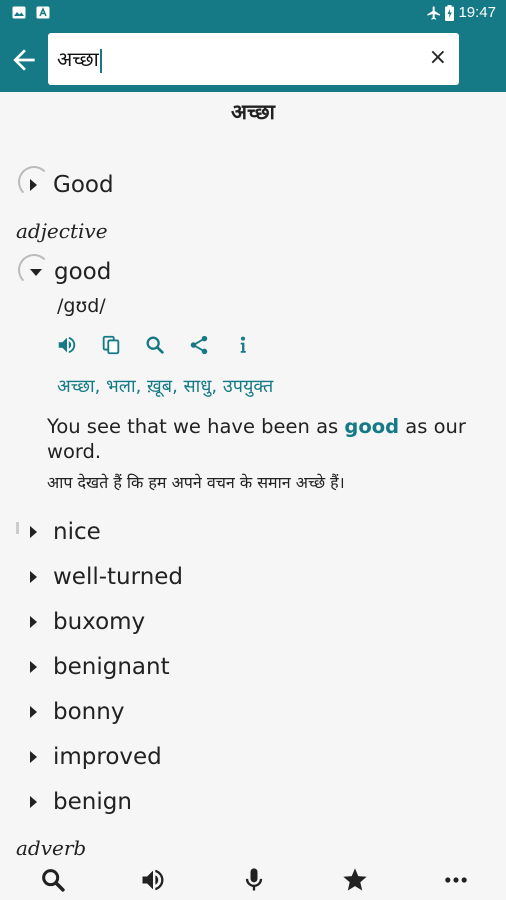 The height and width of the screenshot is (900, 506). What do you see at coordinates (77, 532) in the screenshot?
I see `word-label: nice` at bounding box center [77, 532].